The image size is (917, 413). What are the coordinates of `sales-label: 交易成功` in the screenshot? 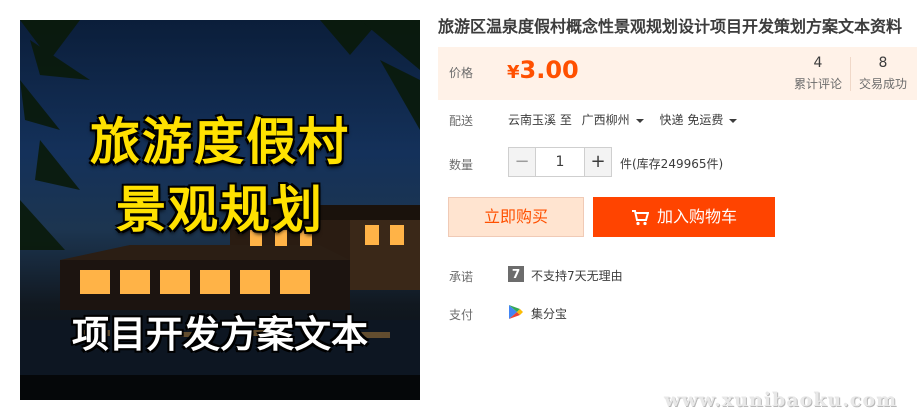 It's located at (882, 84).